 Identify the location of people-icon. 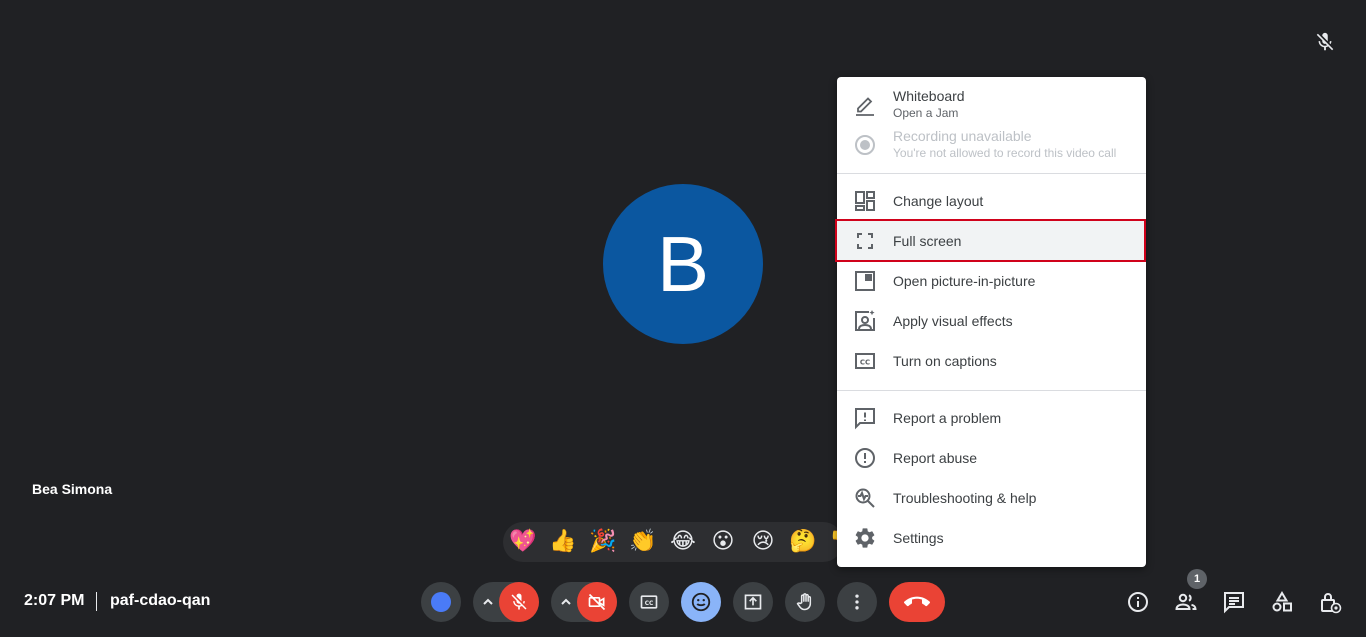
(1186, 602).